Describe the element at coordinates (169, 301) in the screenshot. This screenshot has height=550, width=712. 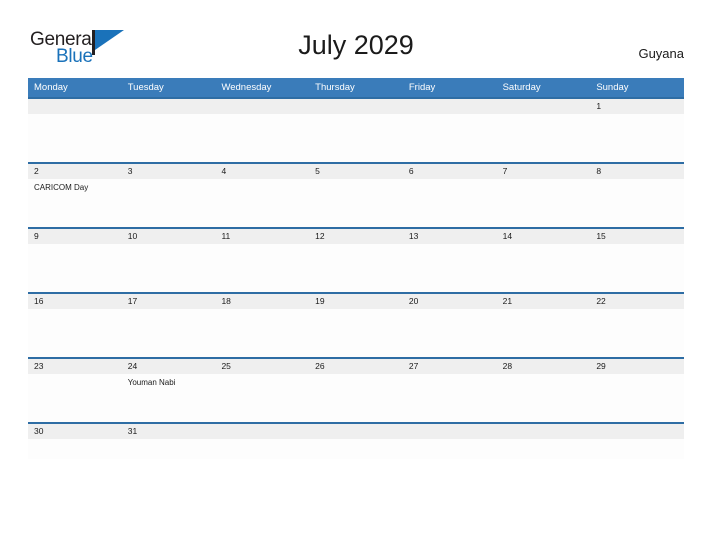
I see `day-number: 17` at that location.